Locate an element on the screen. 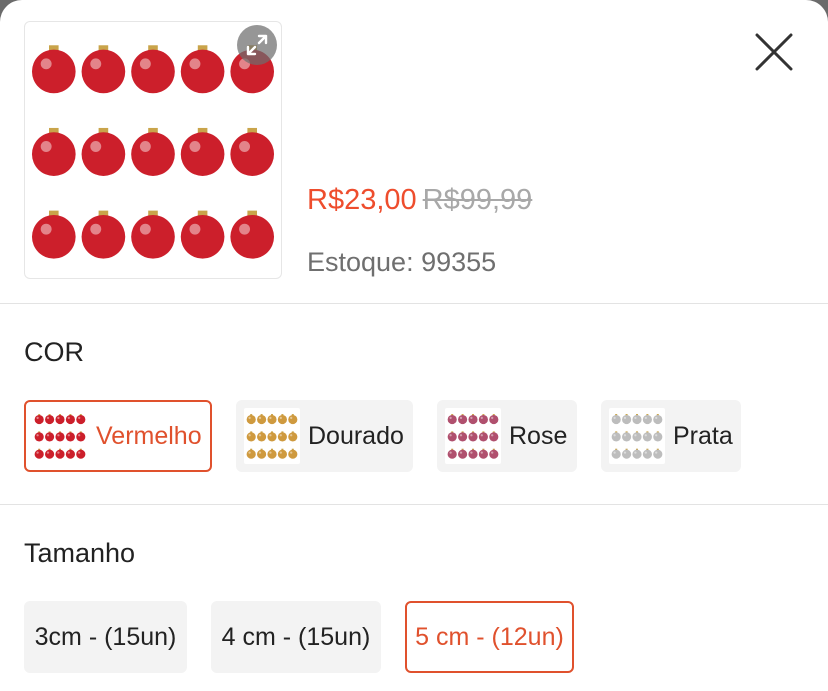  color-swatch-vermelho is located at coordinates (60, 436).